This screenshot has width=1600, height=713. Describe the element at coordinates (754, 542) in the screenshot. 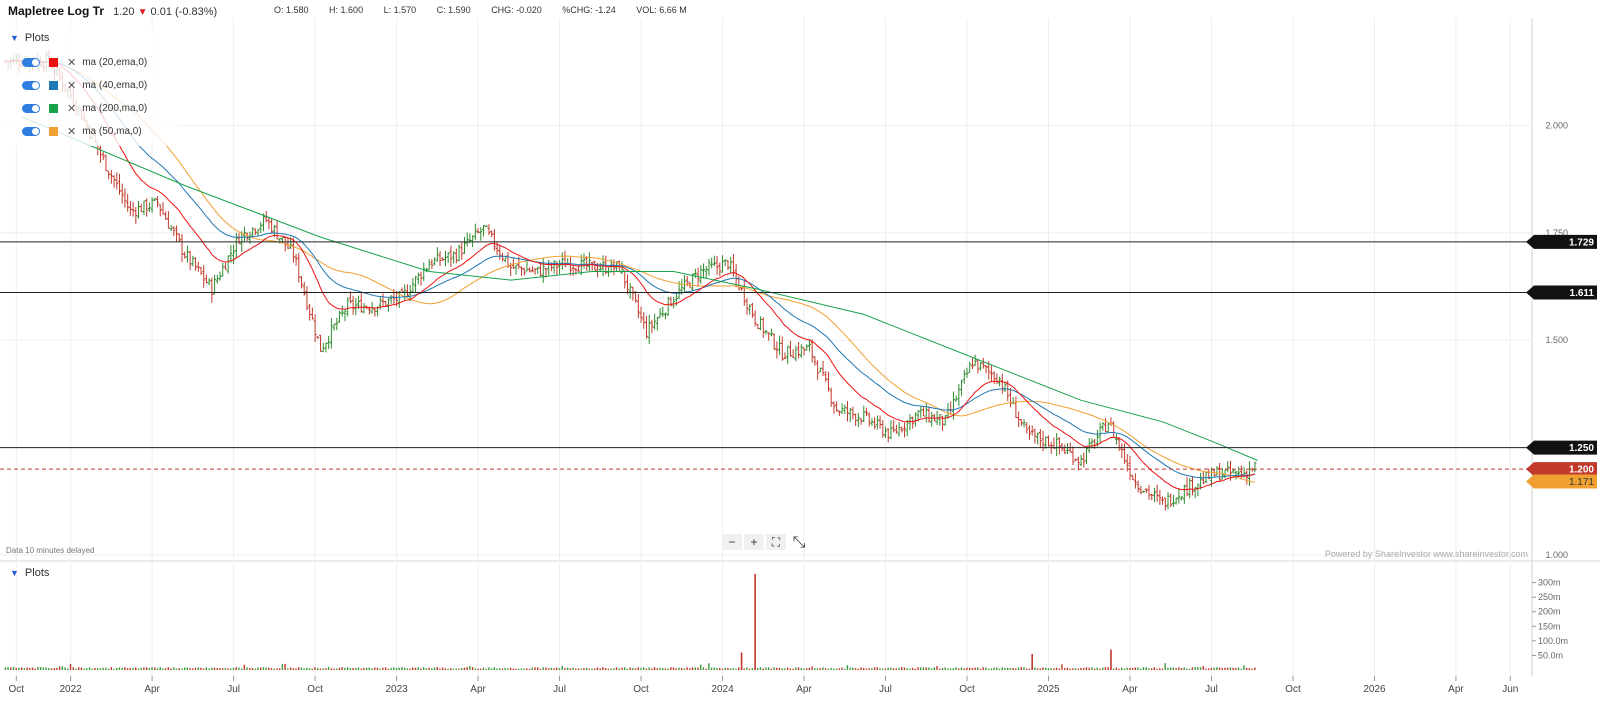

I see `zoom-in-button: +` at that location.